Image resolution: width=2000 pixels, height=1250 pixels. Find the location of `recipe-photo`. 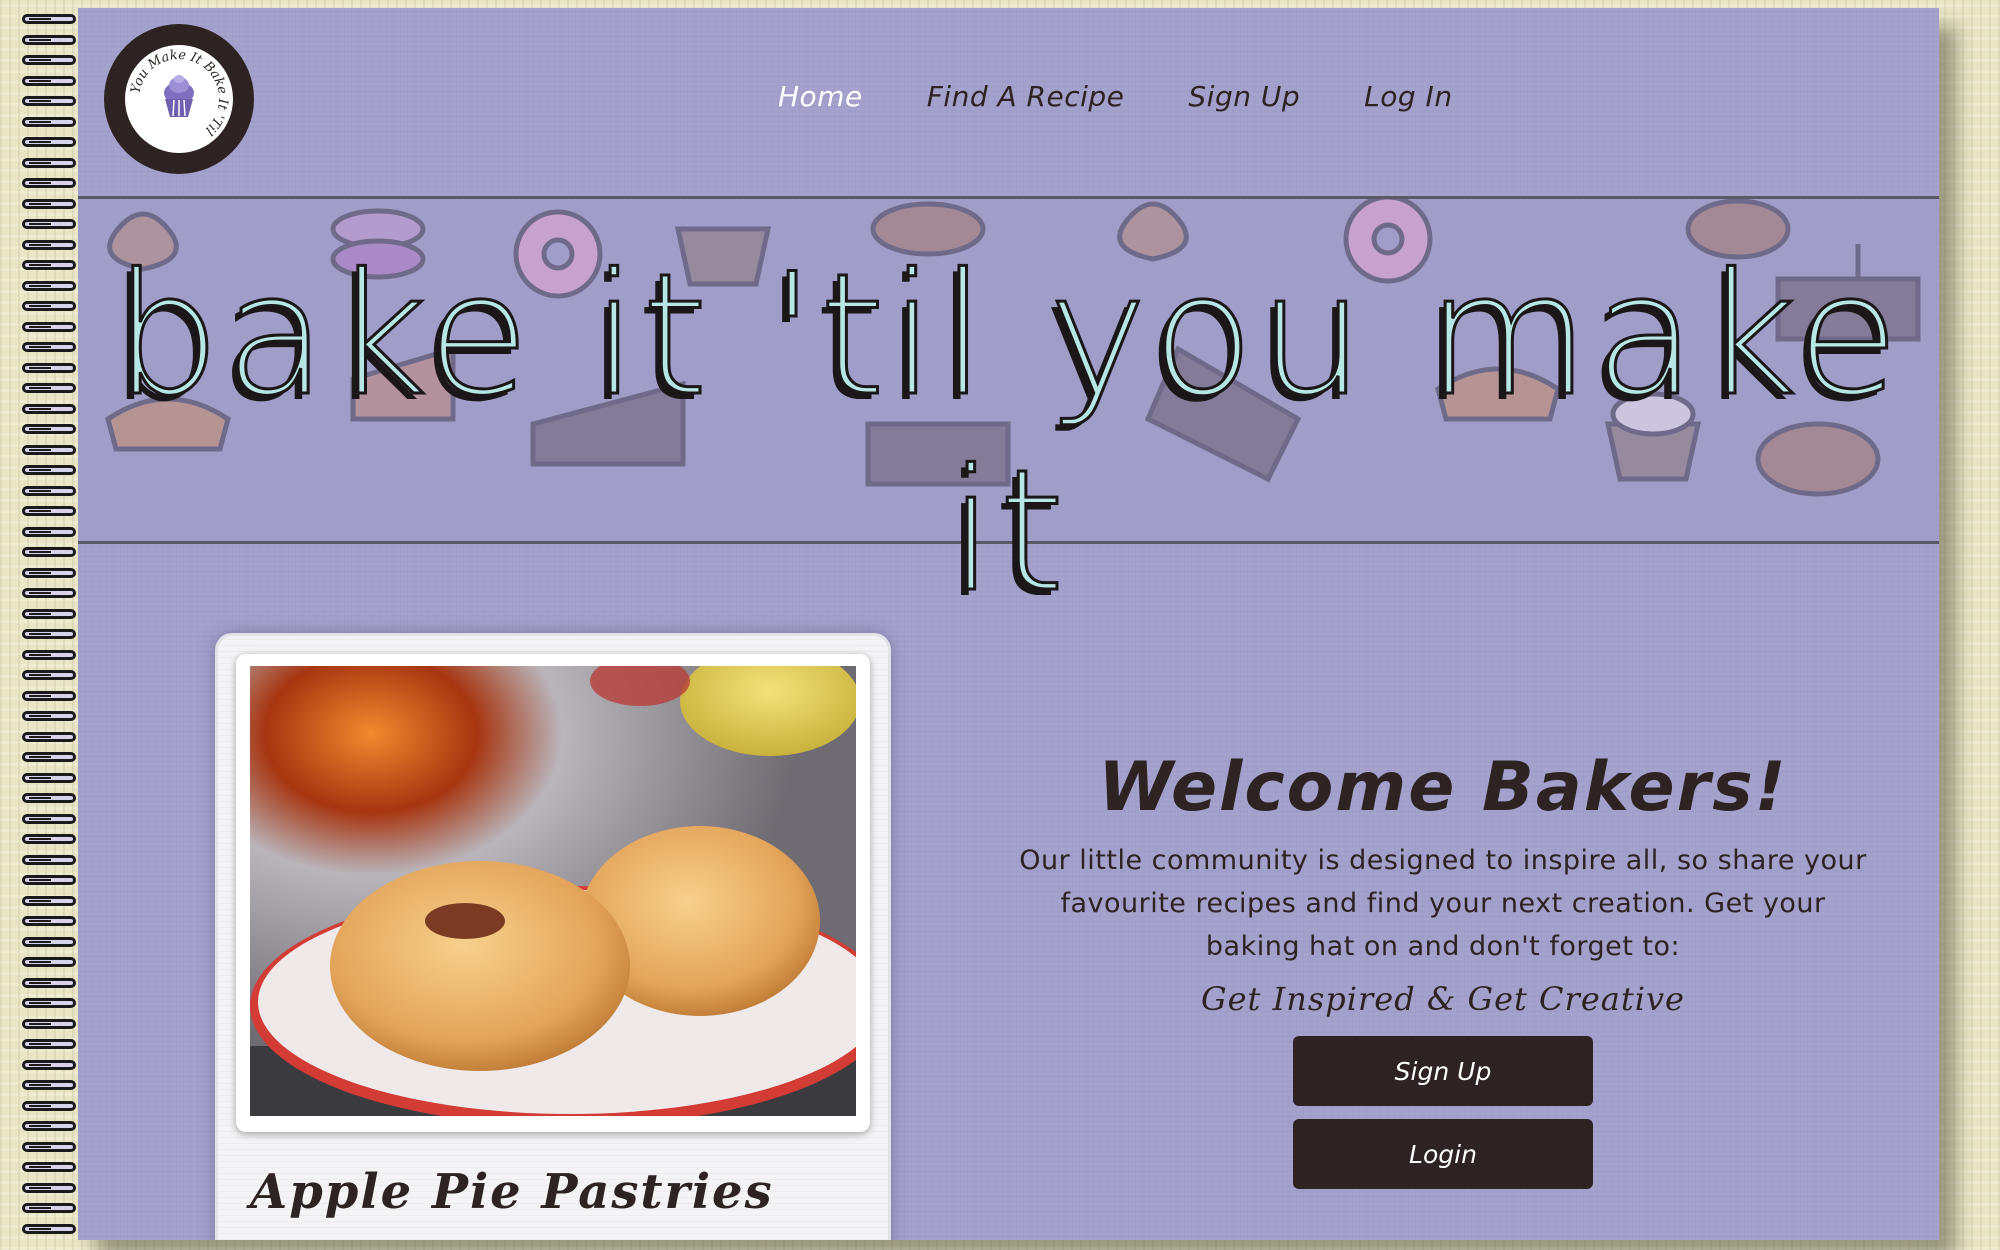

recipe-photo is located at coordinates (553, 891).